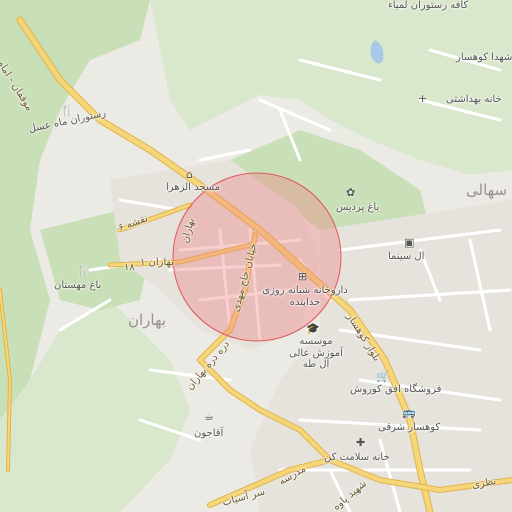 Image resolution: width=512 pixels, height=512 pixels. I want to click on road-label-18: ۱۸, so click(129, 267).